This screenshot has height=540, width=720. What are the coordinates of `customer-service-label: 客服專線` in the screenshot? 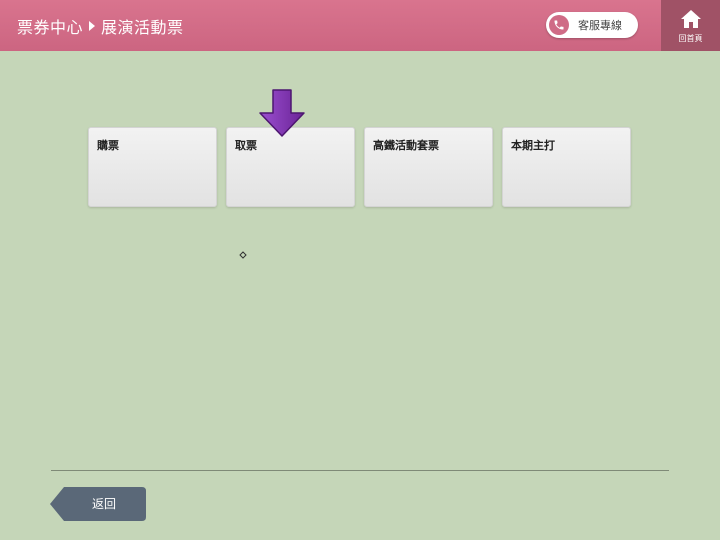 It's located at (600, 25).